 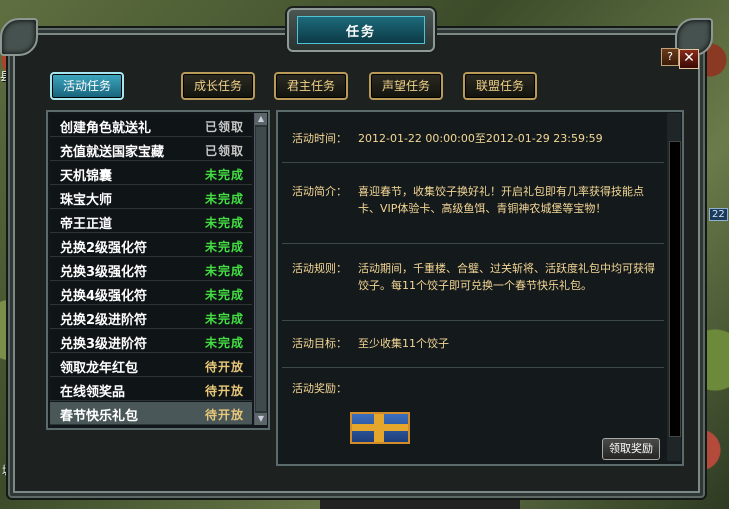 I want to click on title-plate: 任务, so click(x=361, y=30).